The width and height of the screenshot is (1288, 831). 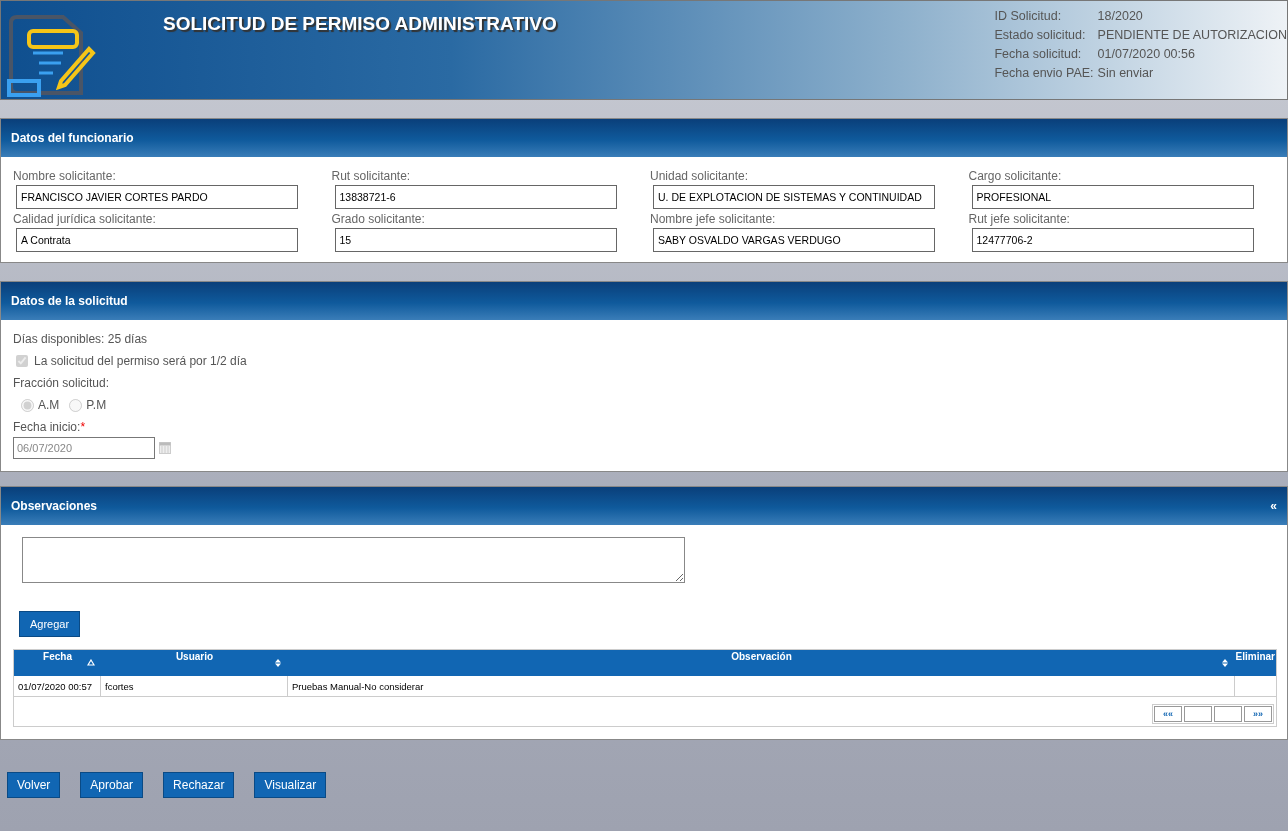 I want to click on calendar-icon, so click(x=165, y=448).